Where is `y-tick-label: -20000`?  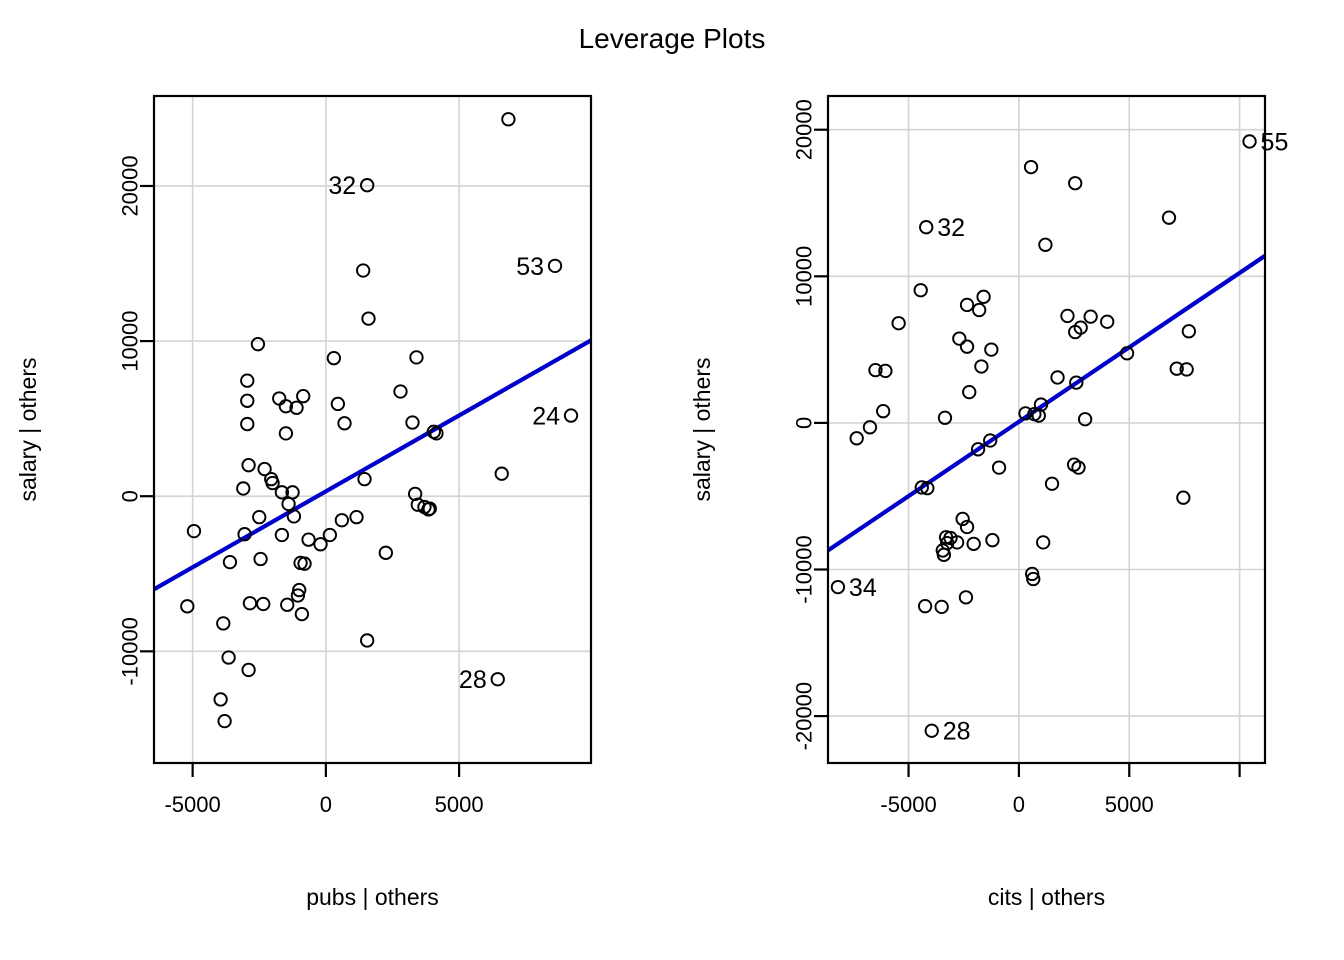 y-tick-label: -20000 is located at coordinates (804, 716).